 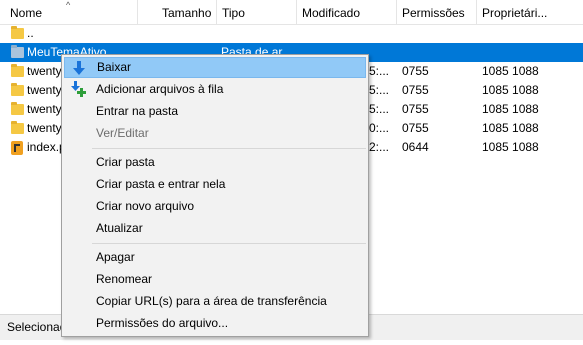 I want to click on menu-item-label: Adicionar arquivos à fila, so click(x=160, y=89).